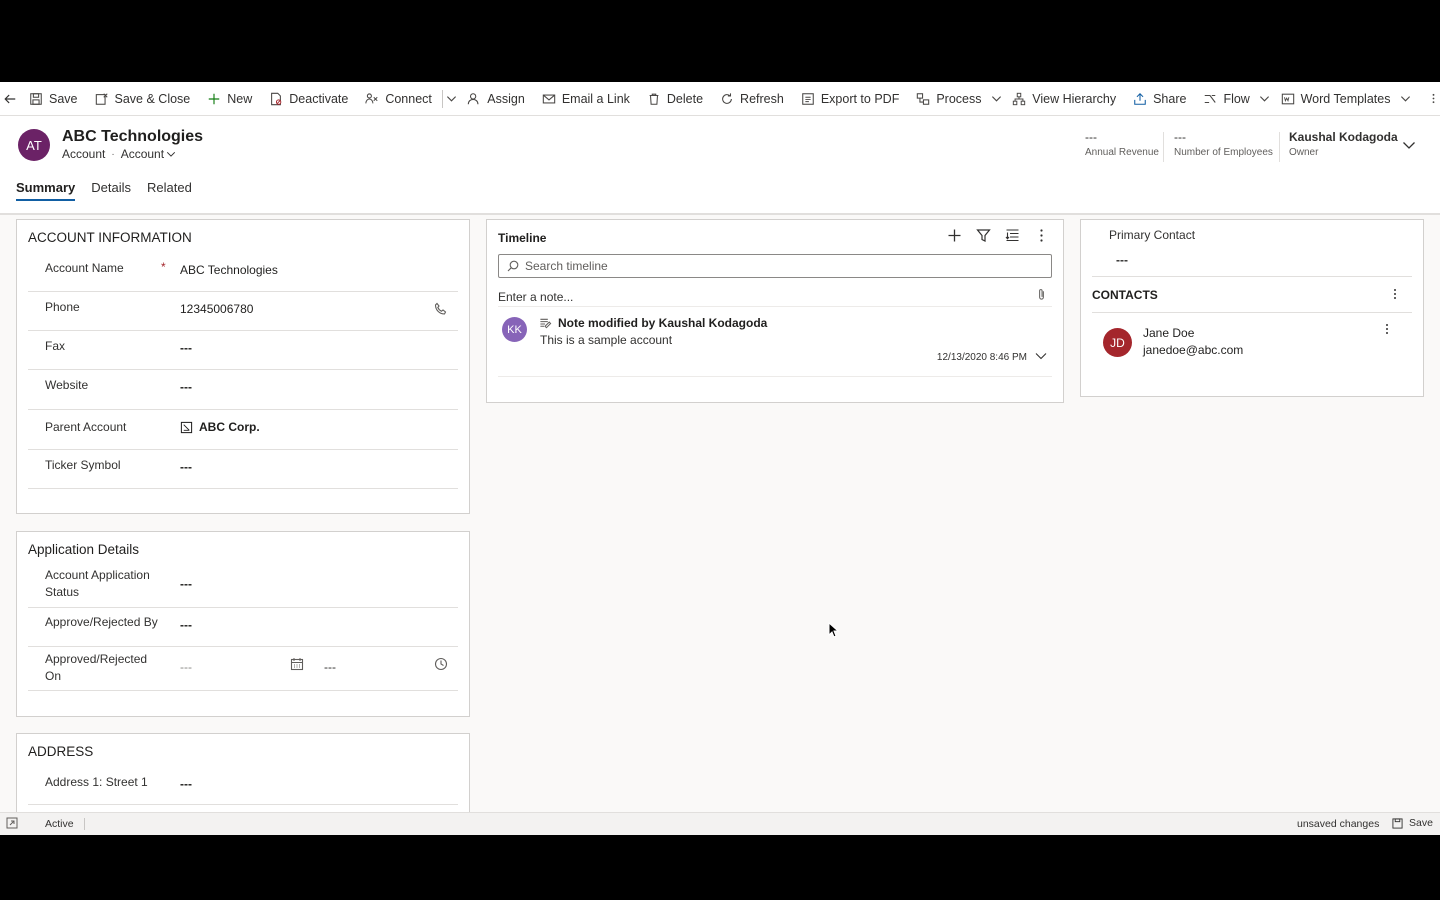  I want to click on save-close-button: Save & Close, so click(142, 99).